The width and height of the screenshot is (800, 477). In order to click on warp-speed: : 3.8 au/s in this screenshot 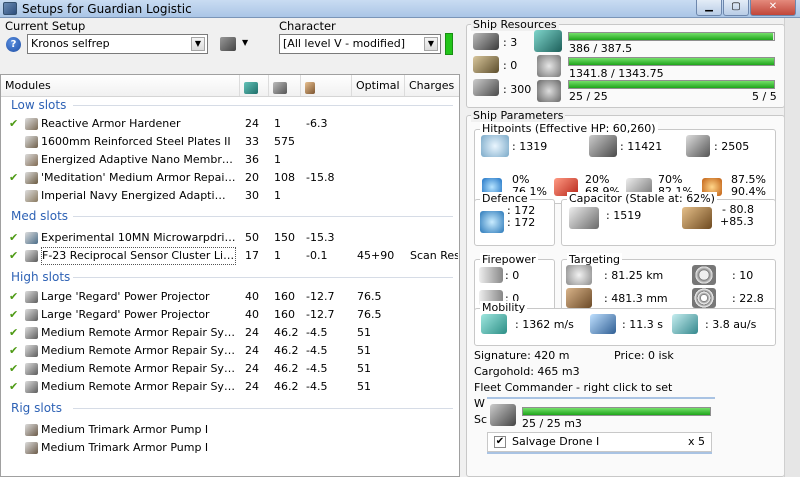, I will do `click(731, 324)`.